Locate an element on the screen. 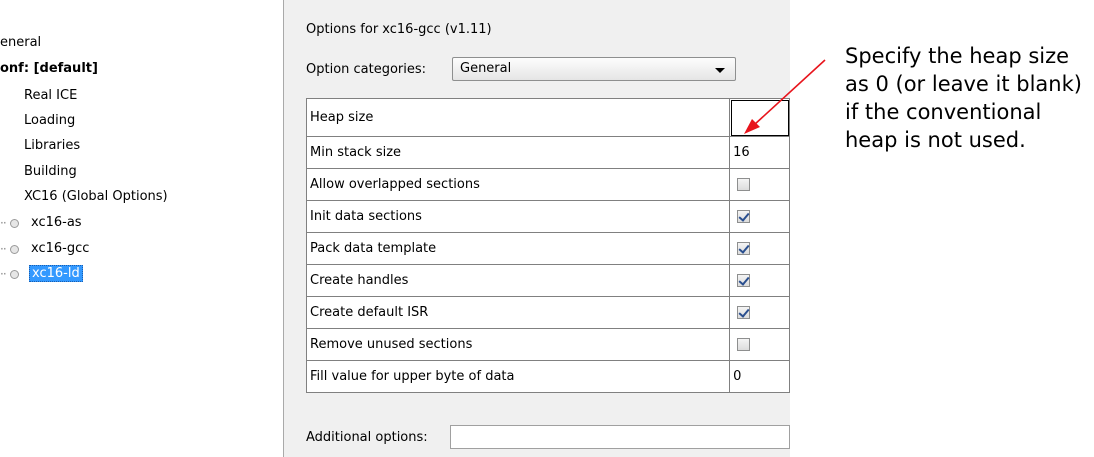  table-row: Init data sections is located at coordinates (547, 216).